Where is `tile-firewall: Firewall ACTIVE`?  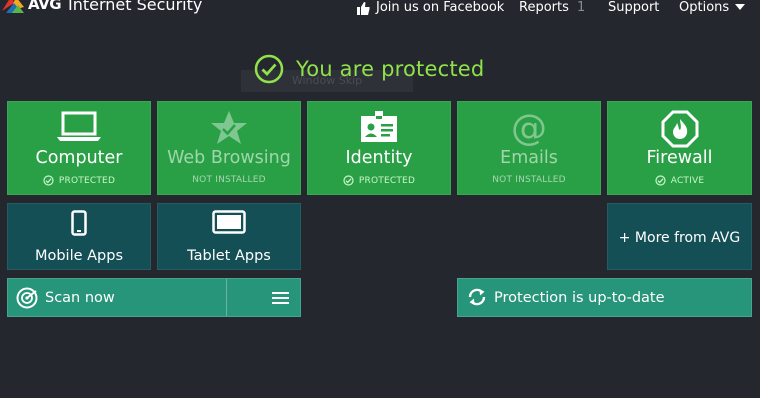 tile-firewall: Firewall ACTIVE is located at coordinates (679, 148).